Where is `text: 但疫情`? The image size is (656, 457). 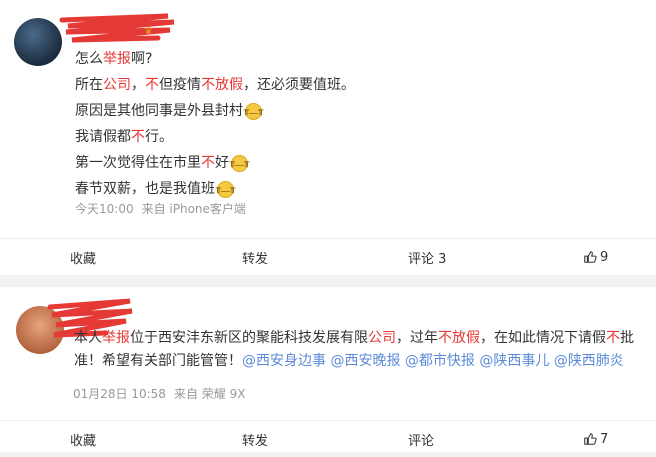 text: 但疫情 is located at coordinates (180, 85).